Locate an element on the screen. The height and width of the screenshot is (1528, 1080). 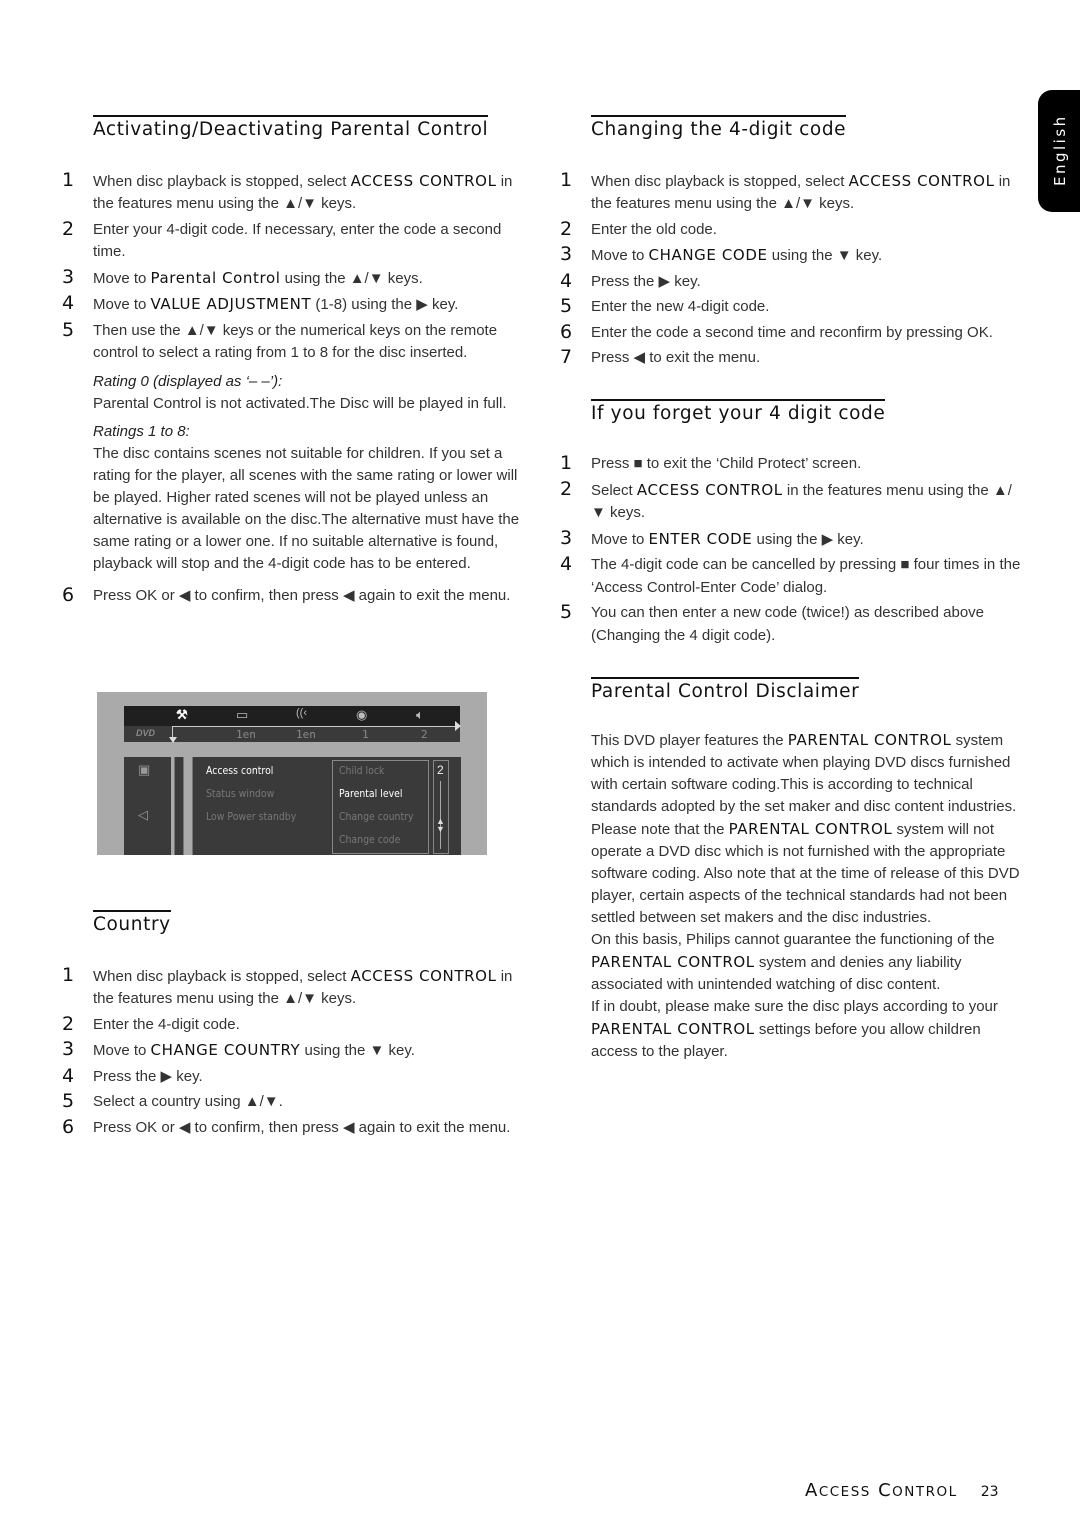
keyword: Parental Control is located at coordinates (215, 277).